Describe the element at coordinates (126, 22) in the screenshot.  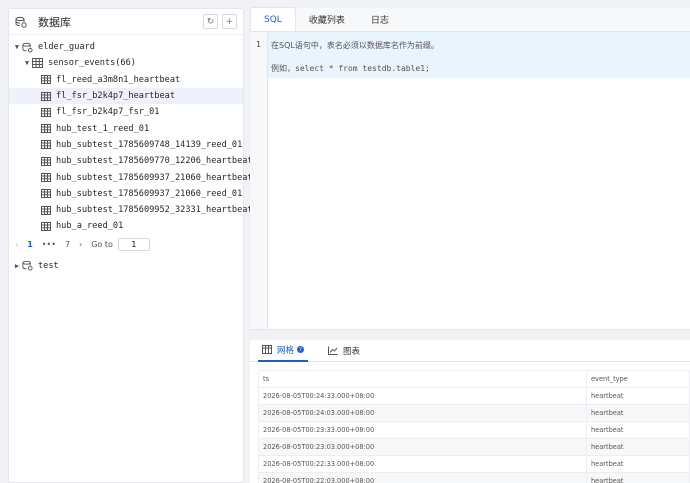
I see `database-panel-header: 数据库 ↻ +` at that location.